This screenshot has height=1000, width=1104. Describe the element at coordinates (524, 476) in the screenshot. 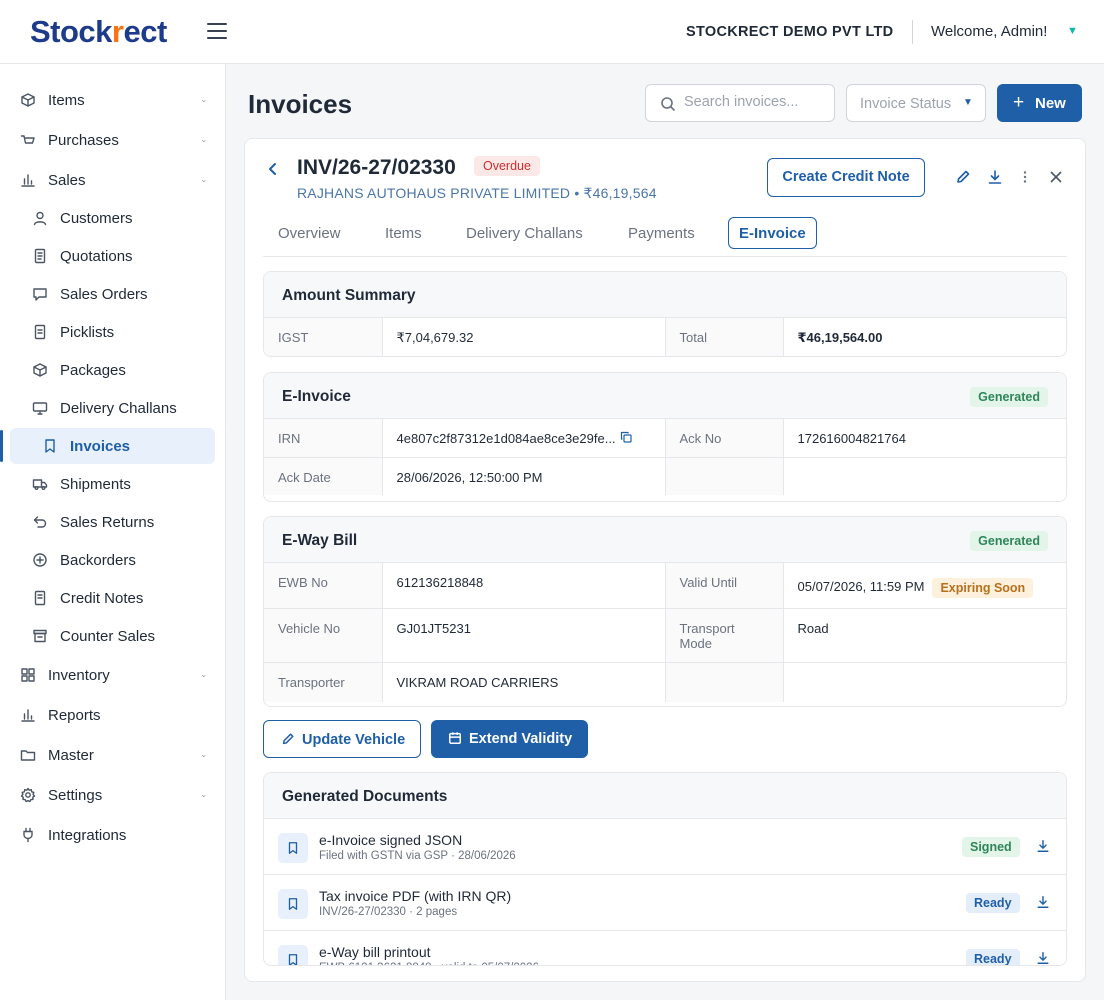

I see `ack-date-value: 28/06/2026, 12:50:00 PM` at that location.